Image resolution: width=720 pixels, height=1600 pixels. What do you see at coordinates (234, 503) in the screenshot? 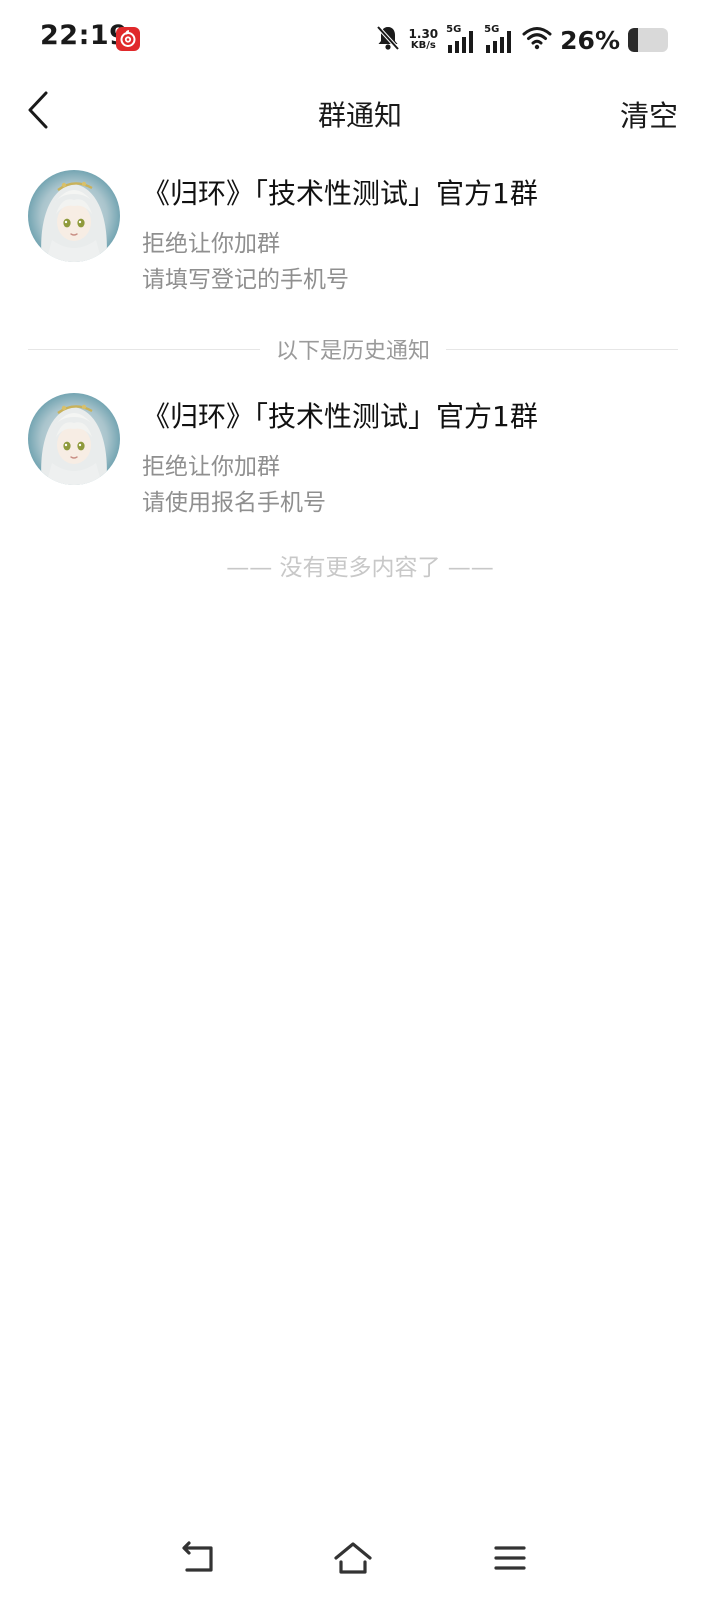
I see `notification-message: 请使用报名手机号` at bounding box center [234, 503].